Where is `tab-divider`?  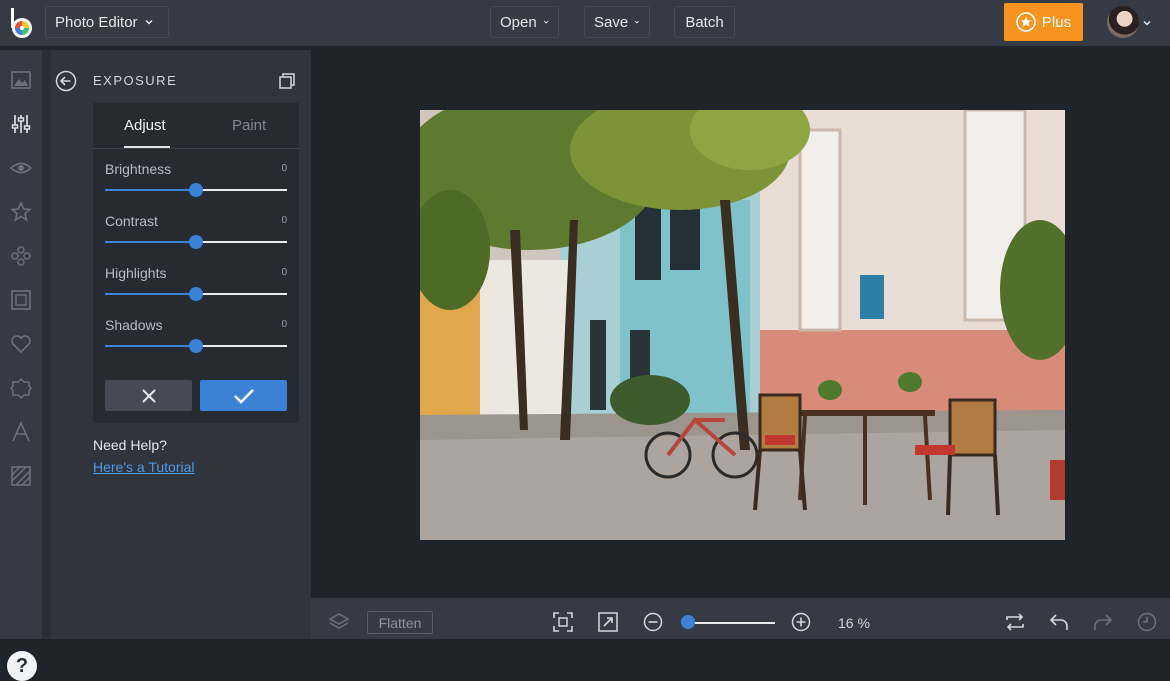 tab-divider is located at coordinates (196, 148).